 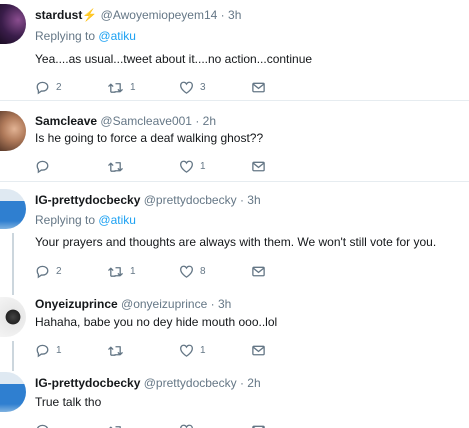 I want to click on tweet-header: stardust⚡ @Awoyemiopeyem14 · 3h, so click(x=138, y=15).